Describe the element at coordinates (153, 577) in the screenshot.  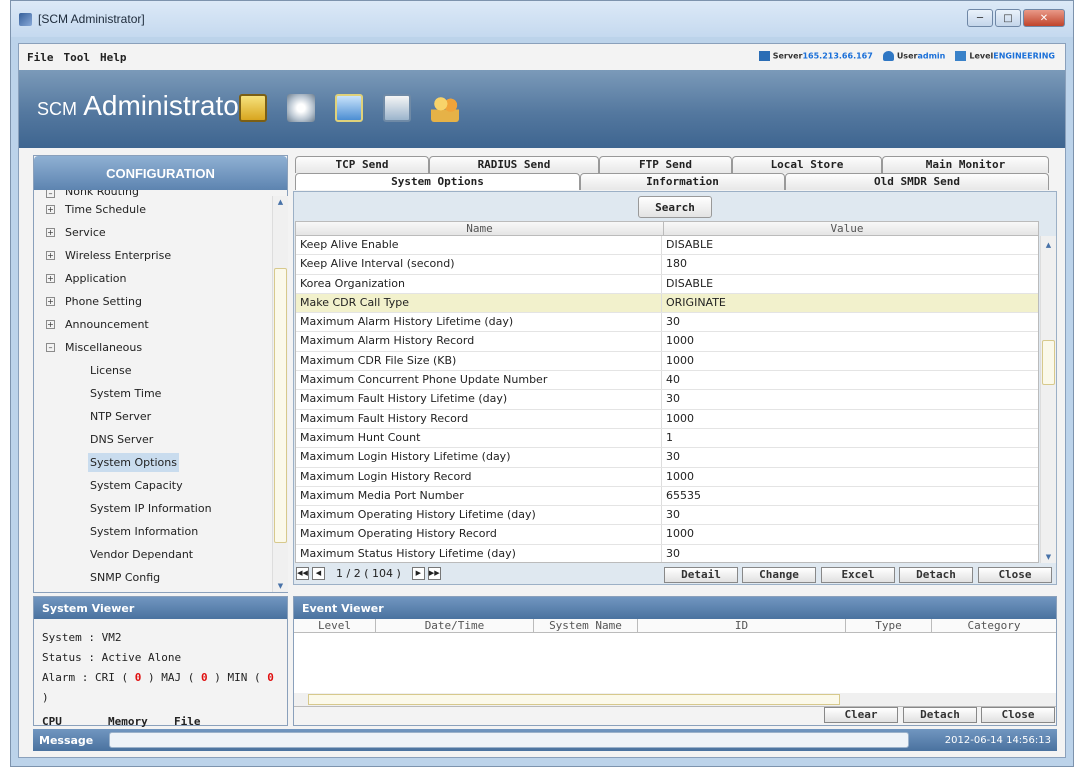
I see `tree-leaf-snmp-config: SNMP Config` at that location.